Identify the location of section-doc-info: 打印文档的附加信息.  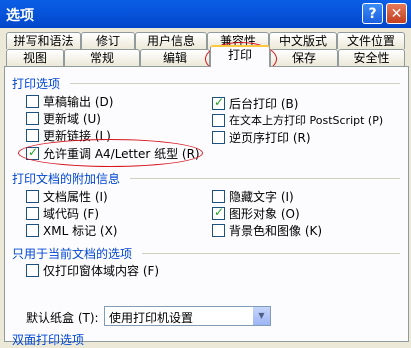
(66, 179).